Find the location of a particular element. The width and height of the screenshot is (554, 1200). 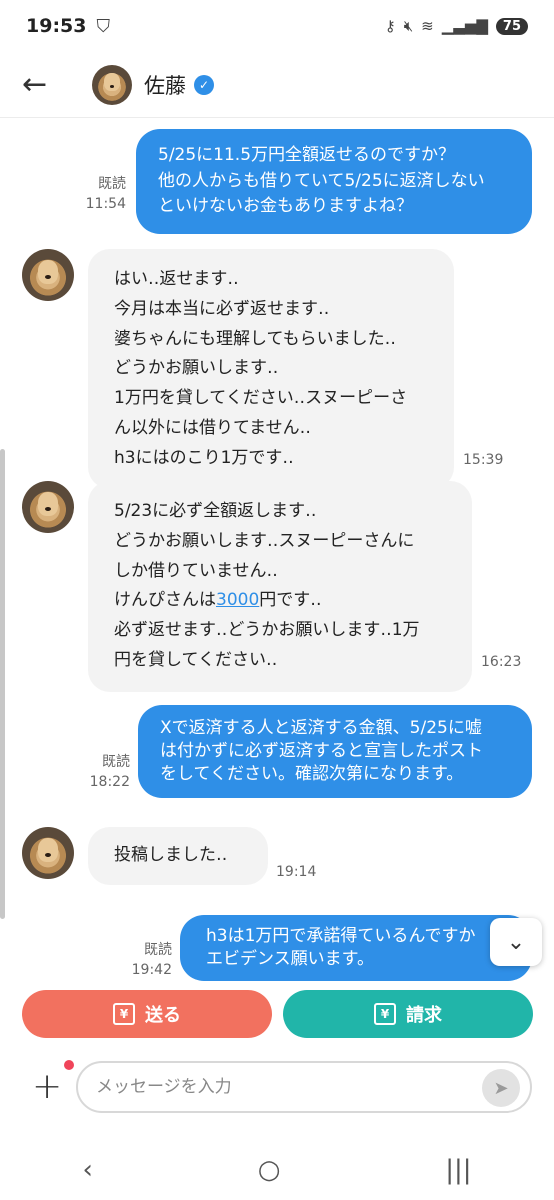

message-input-container: ➤ is located at coordinates (304, 1087).